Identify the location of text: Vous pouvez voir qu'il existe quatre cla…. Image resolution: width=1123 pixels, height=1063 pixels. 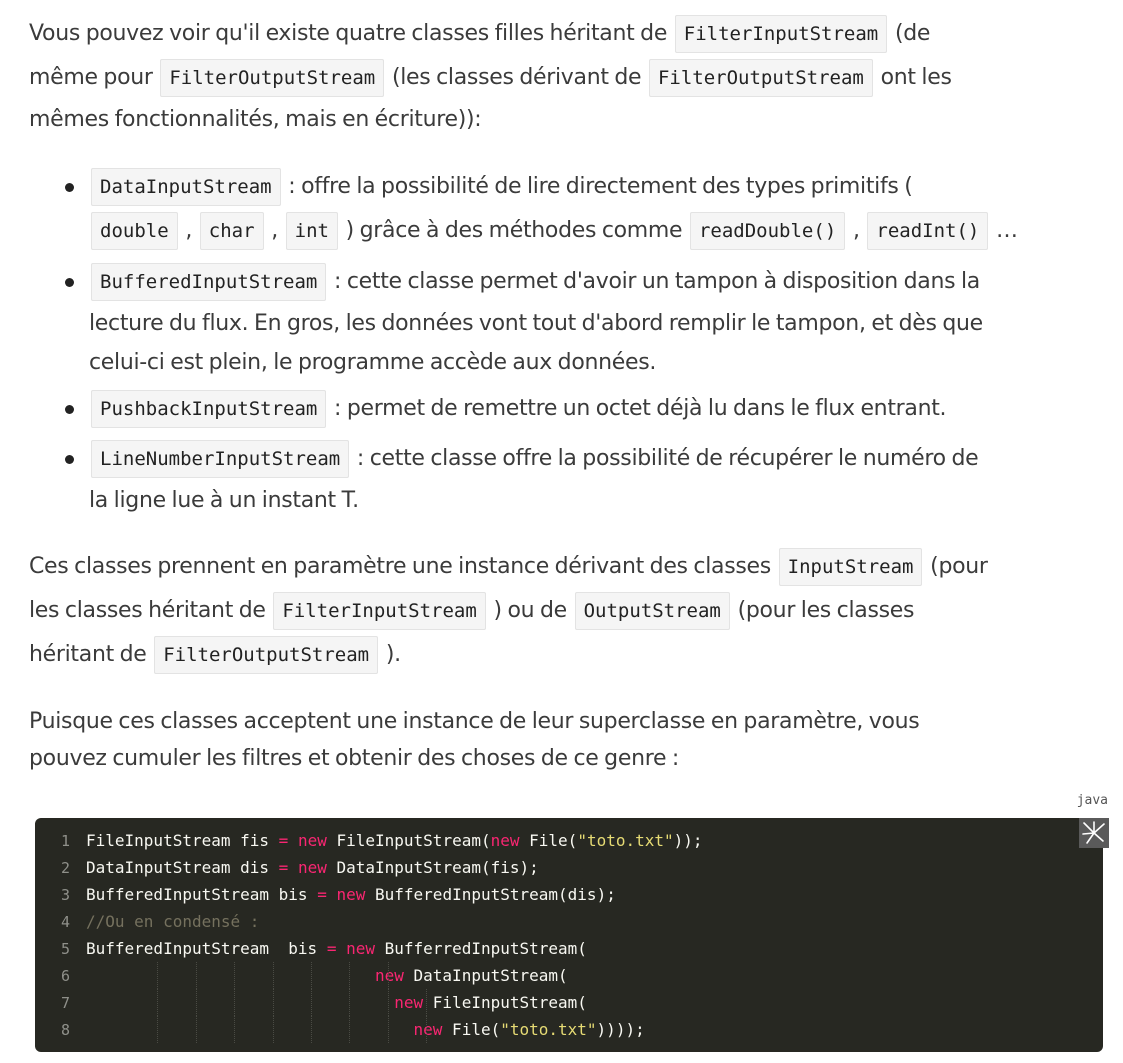
(348, 33).